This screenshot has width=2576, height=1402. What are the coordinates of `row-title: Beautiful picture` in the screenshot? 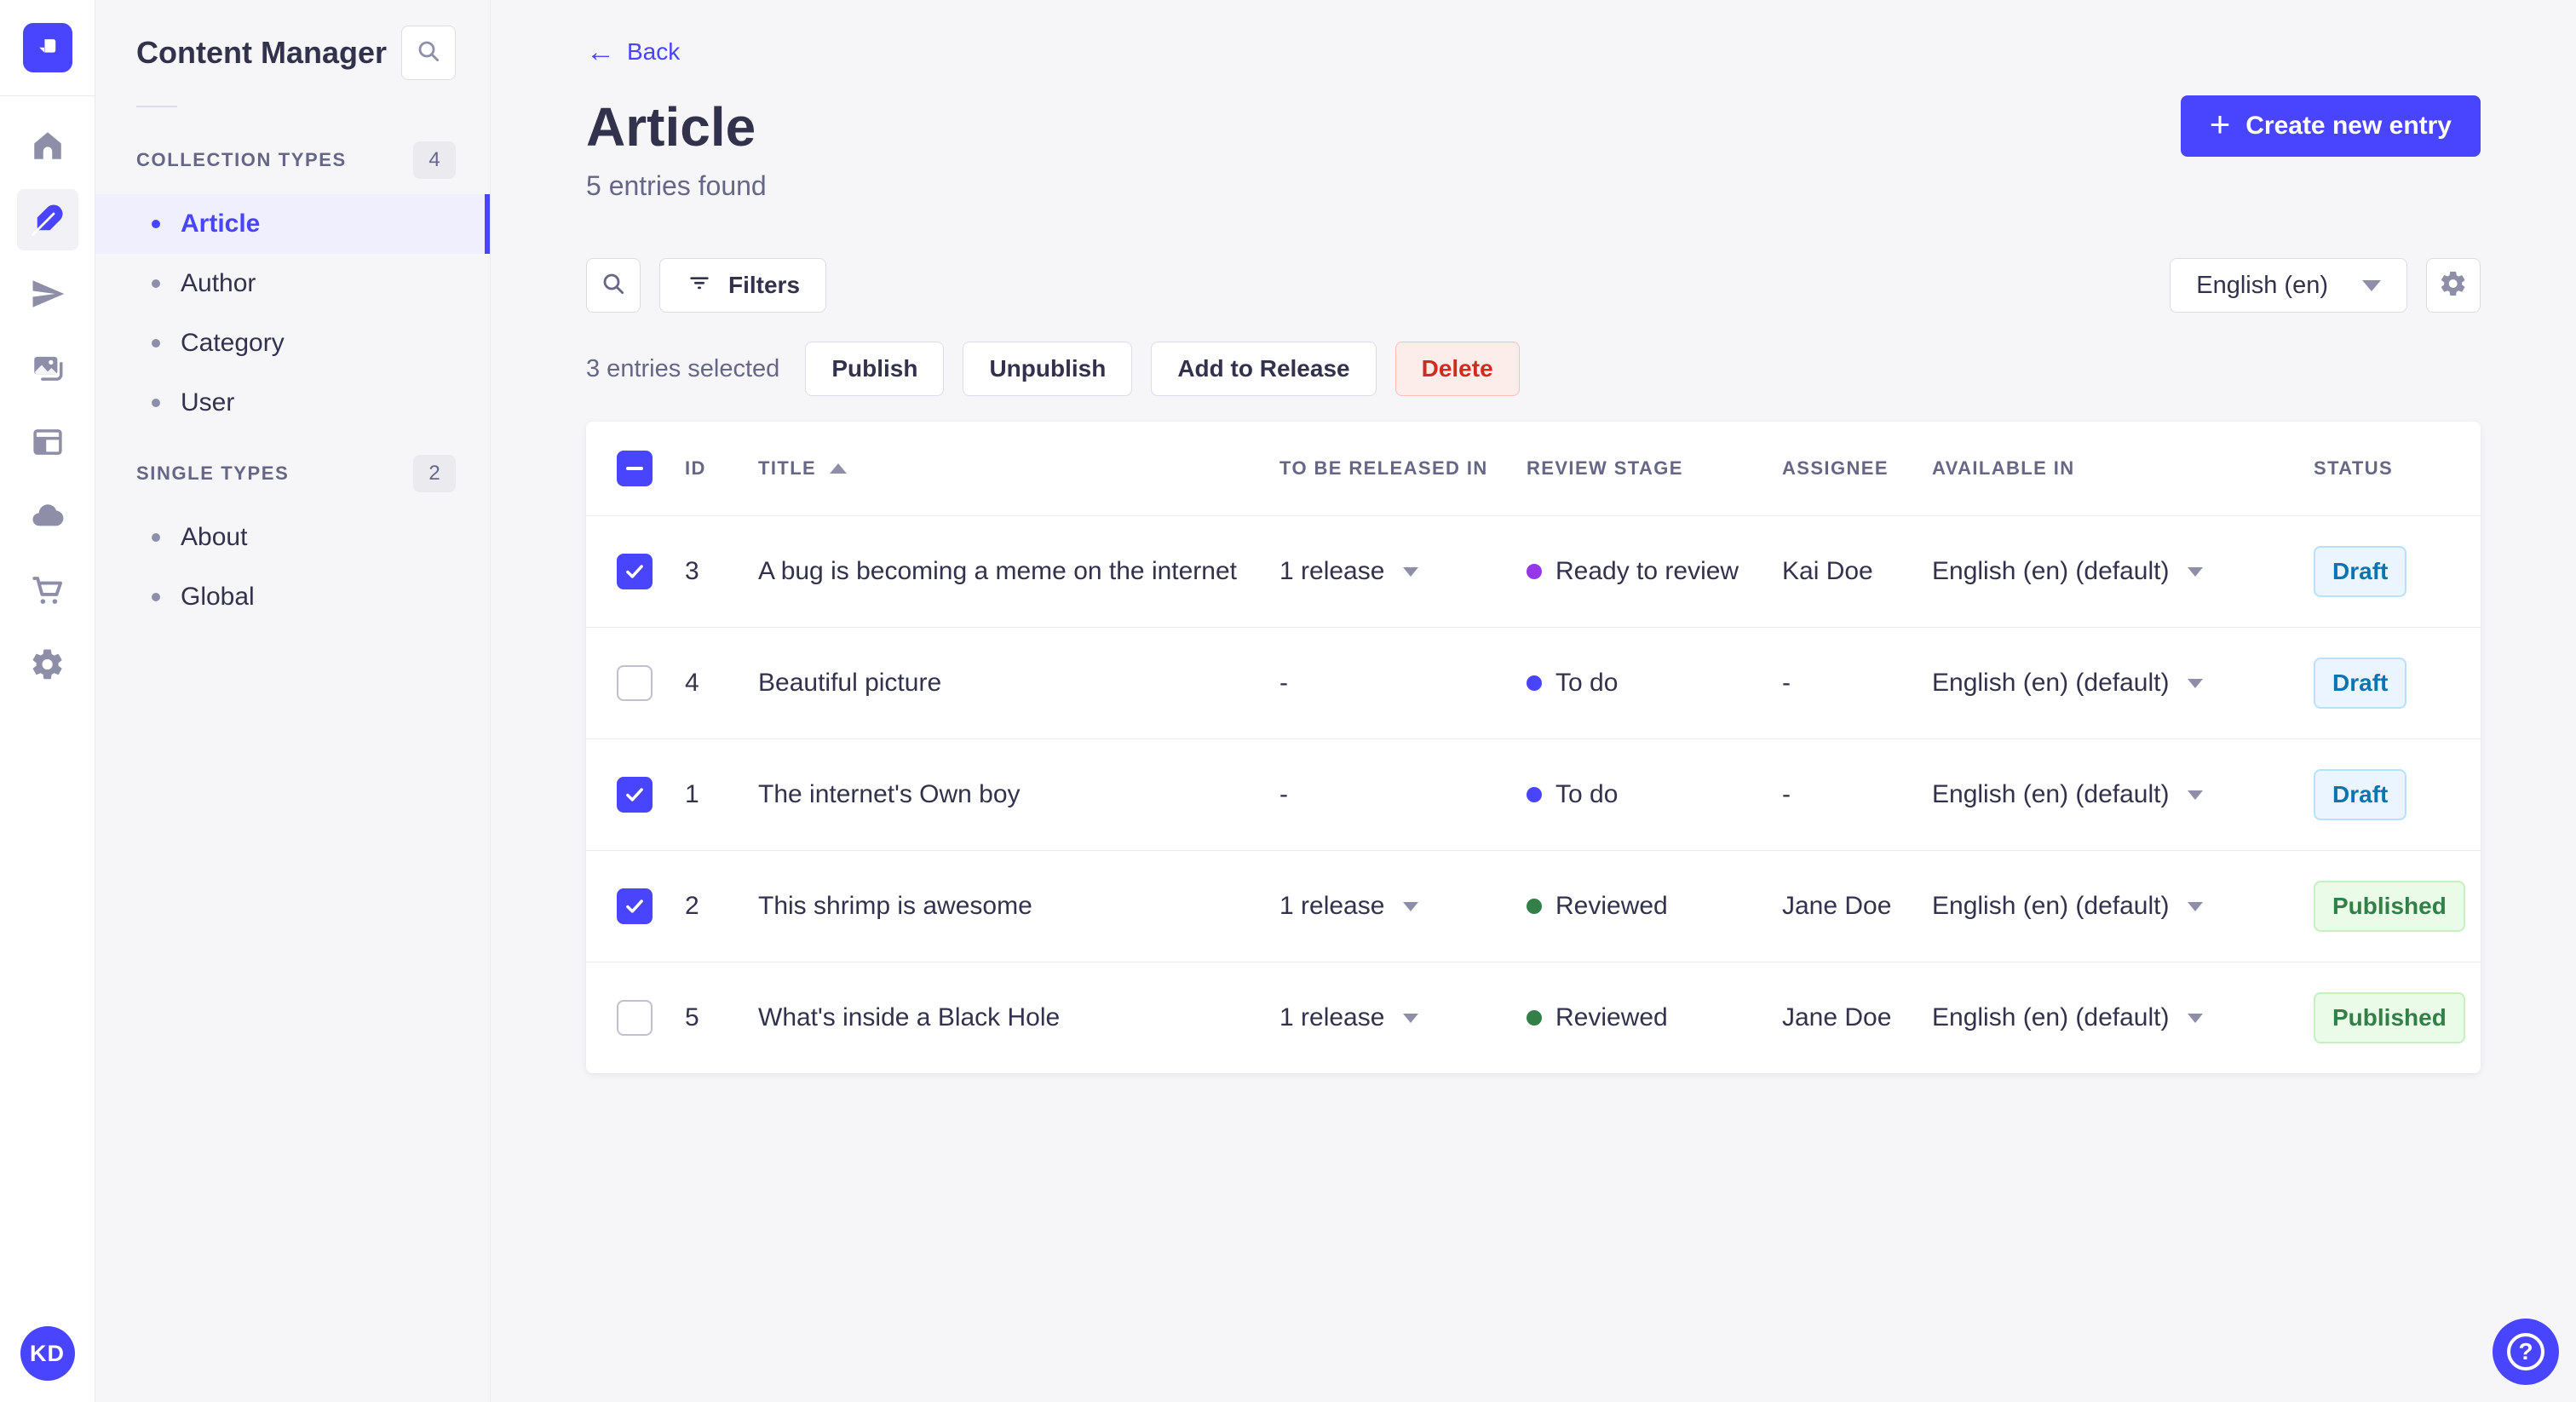 It's located at (850, 683).